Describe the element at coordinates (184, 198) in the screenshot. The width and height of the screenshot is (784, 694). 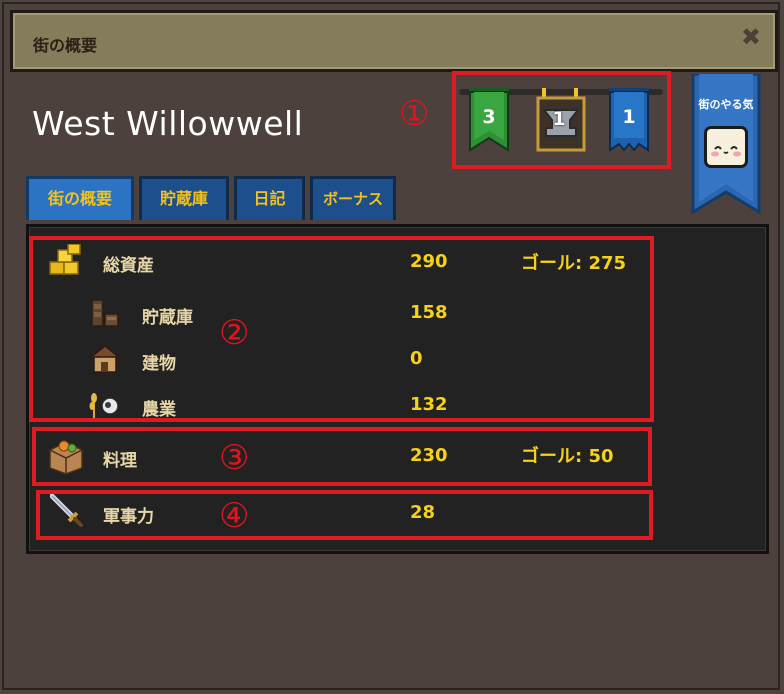
I see `tab-storage: 貯蔵庫` at that location.